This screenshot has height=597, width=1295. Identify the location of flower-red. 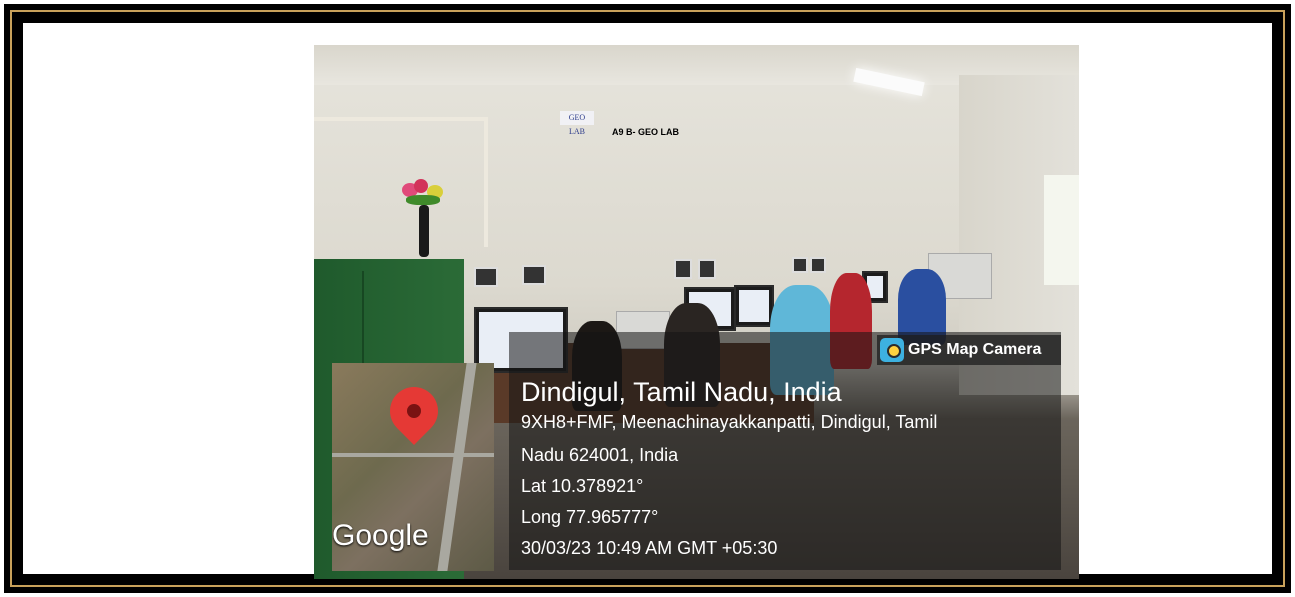
(421, 186).